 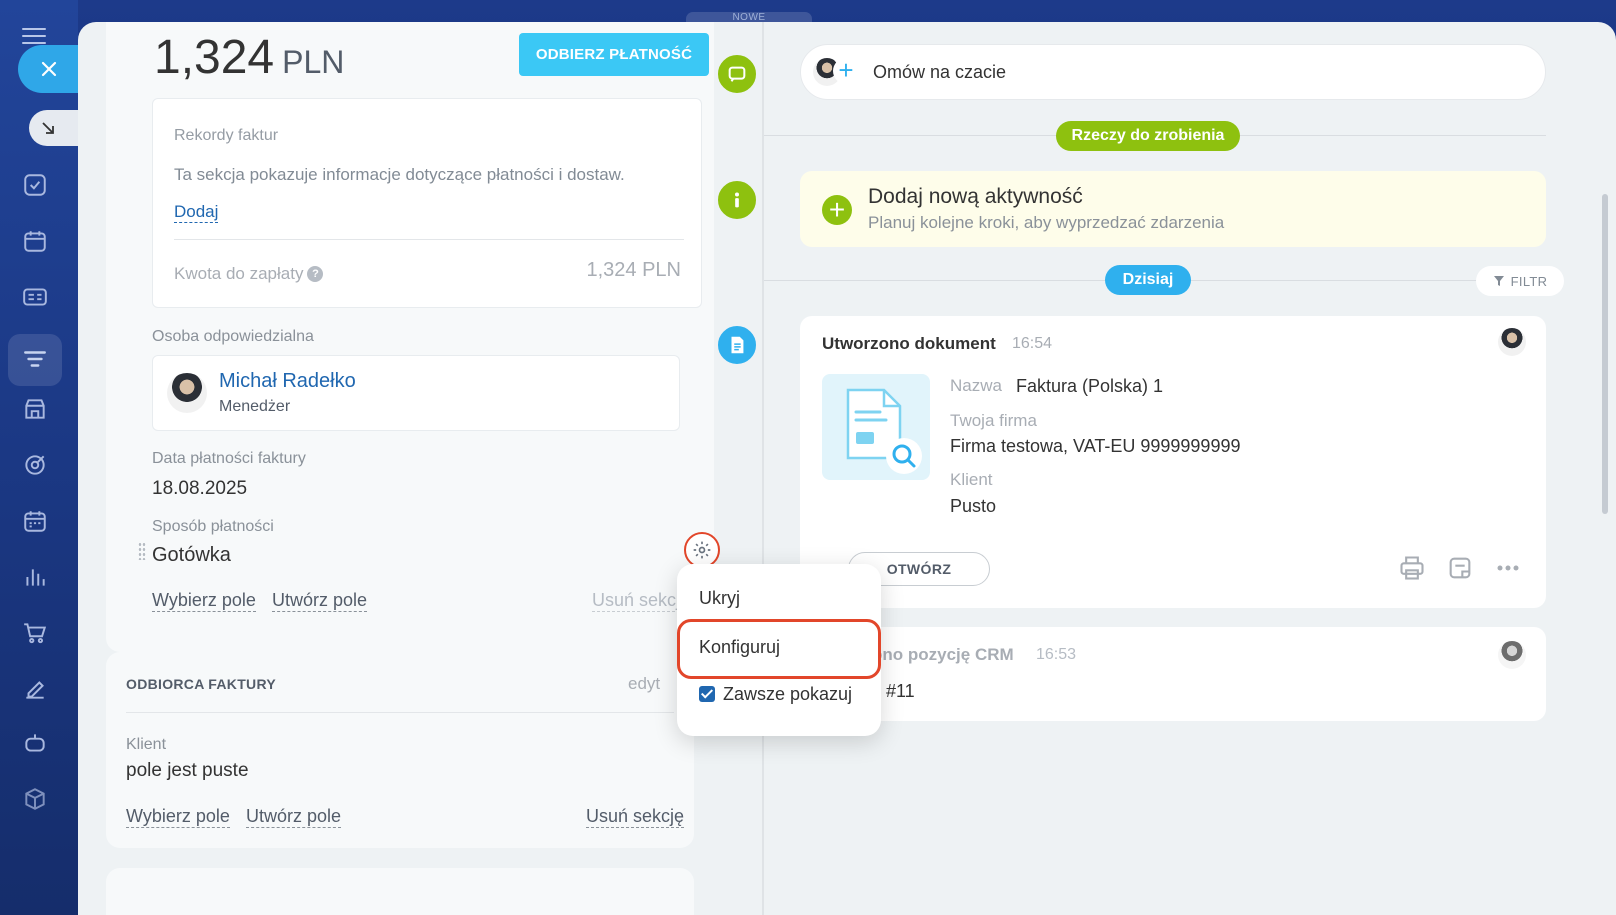 I want to click on close-icon, so click(x=49, y=69).